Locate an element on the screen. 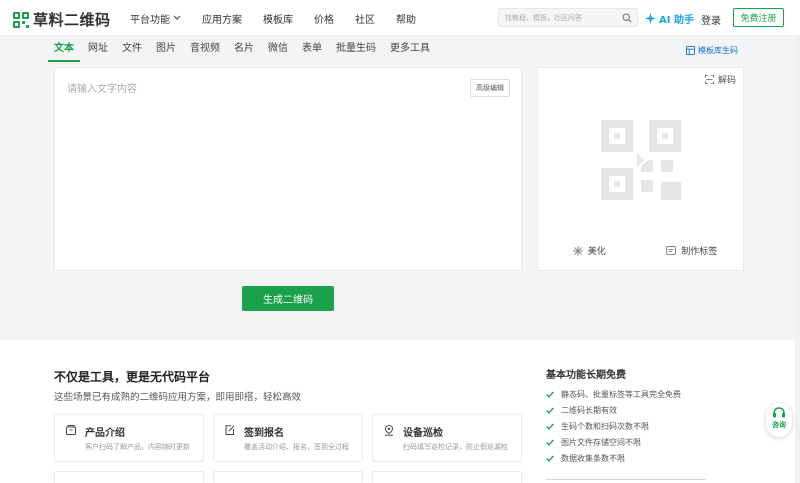 Image resolution: width=800 pixels, height=483 pixels. free-feature-item: 生码个数和扫码次数不限 is located at coordinates (613, 426).